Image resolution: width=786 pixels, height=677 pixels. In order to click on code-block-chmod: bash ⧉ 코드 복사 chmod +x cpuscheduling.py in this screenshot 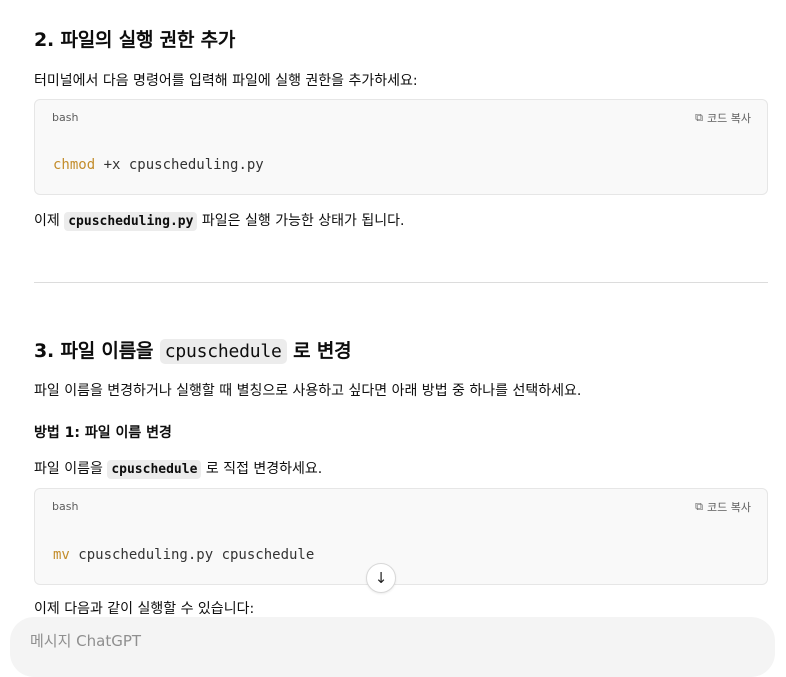, I will do `click(401, 147)`.